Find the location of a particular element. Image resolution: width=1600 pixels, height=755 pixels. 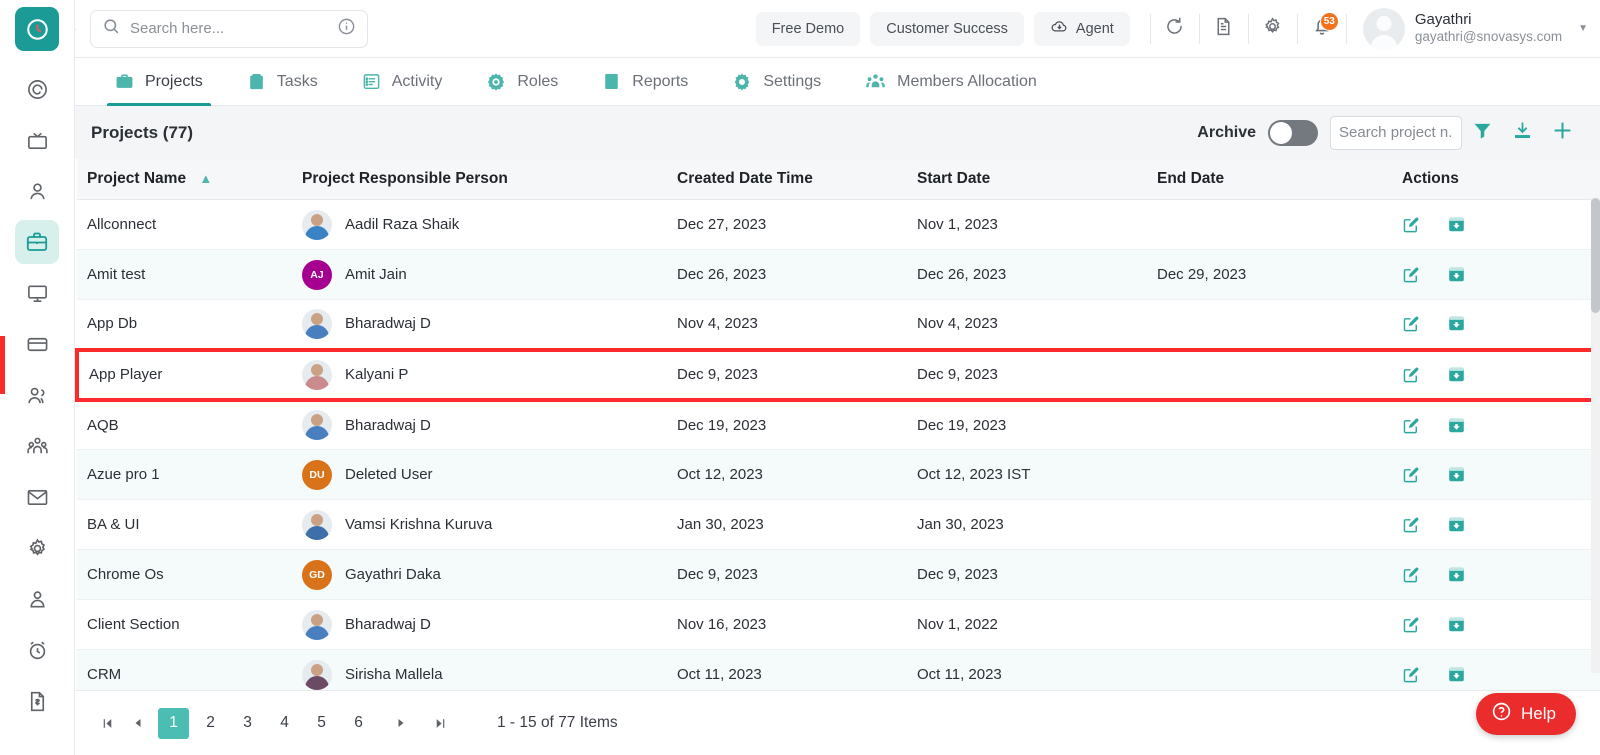

project-search-input is located at coordinates (1396, 132).